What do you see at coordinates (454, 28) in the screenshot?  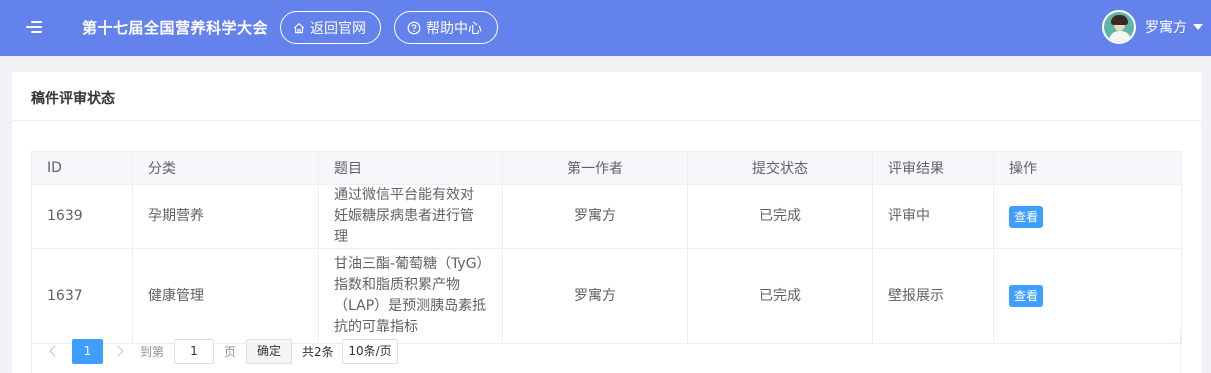 I see `help-center-label: 帮助中心` at bounding box center [454, 28].